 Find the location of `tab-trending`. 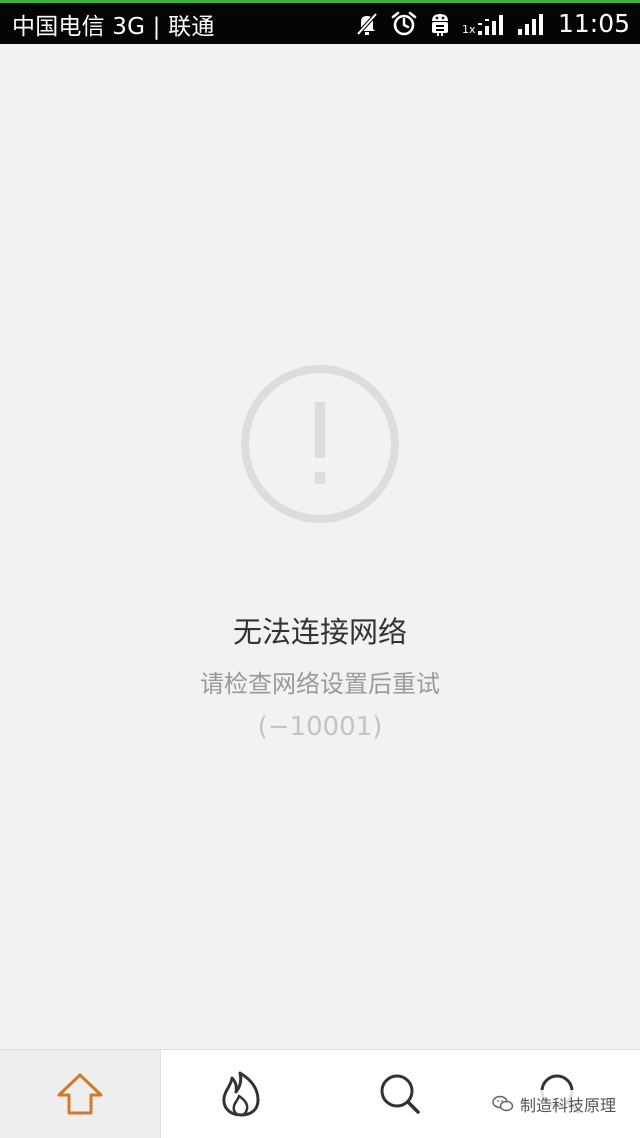

tab-trending is located at coordinates (241, 1094).